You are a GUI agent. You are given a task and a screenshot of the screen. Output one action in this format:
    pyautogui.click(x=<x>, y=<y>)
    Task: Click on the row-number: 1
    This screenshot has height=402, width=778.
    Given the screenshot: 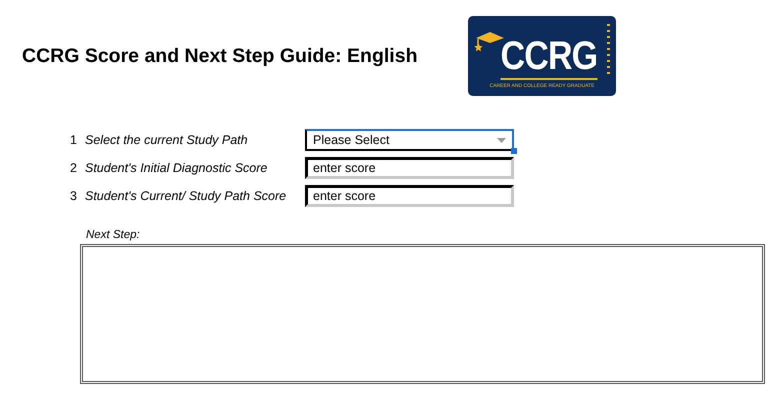 What is the action you would take?
    pyautogui.click(x=74, y=140)
    